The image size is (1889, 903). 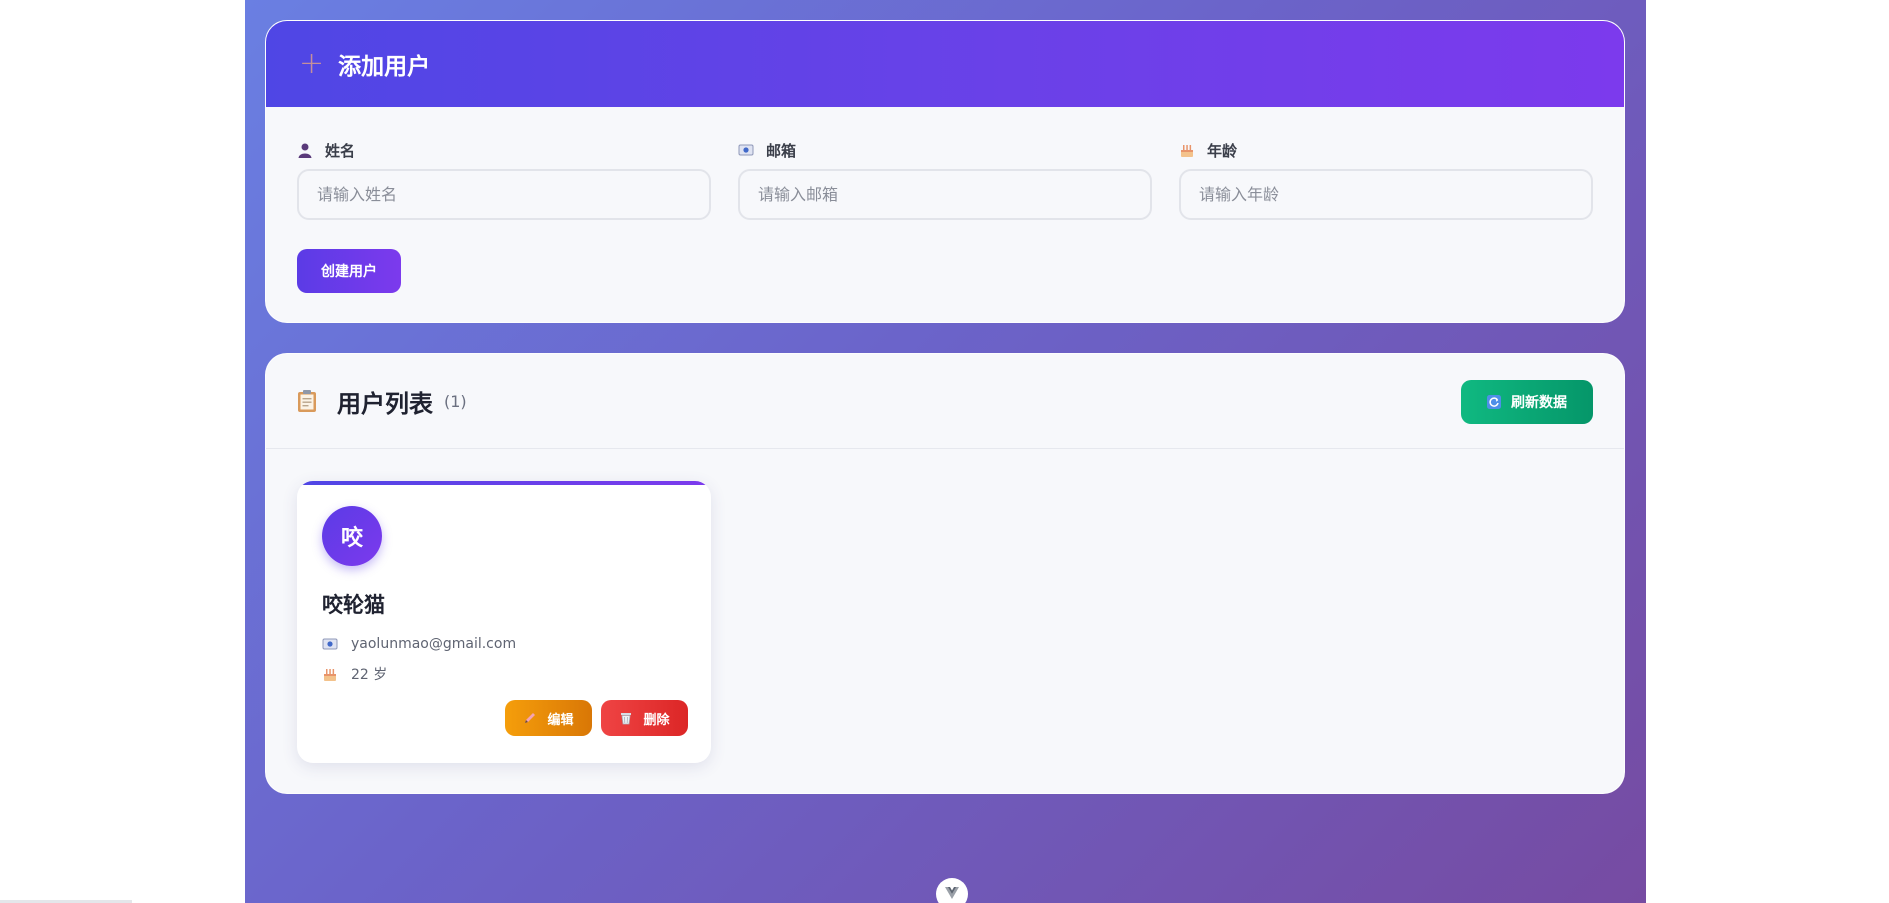 I want to click on user-card-accent-bar, so click(x=504, y=483).